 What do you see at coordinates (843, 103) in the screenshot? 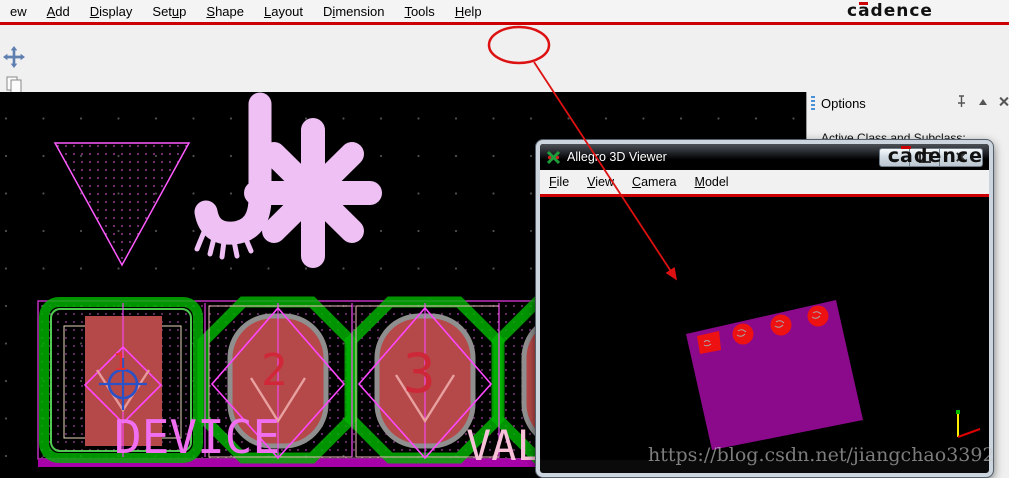
I see `options-title: Options` at bounding box center [843, 103].